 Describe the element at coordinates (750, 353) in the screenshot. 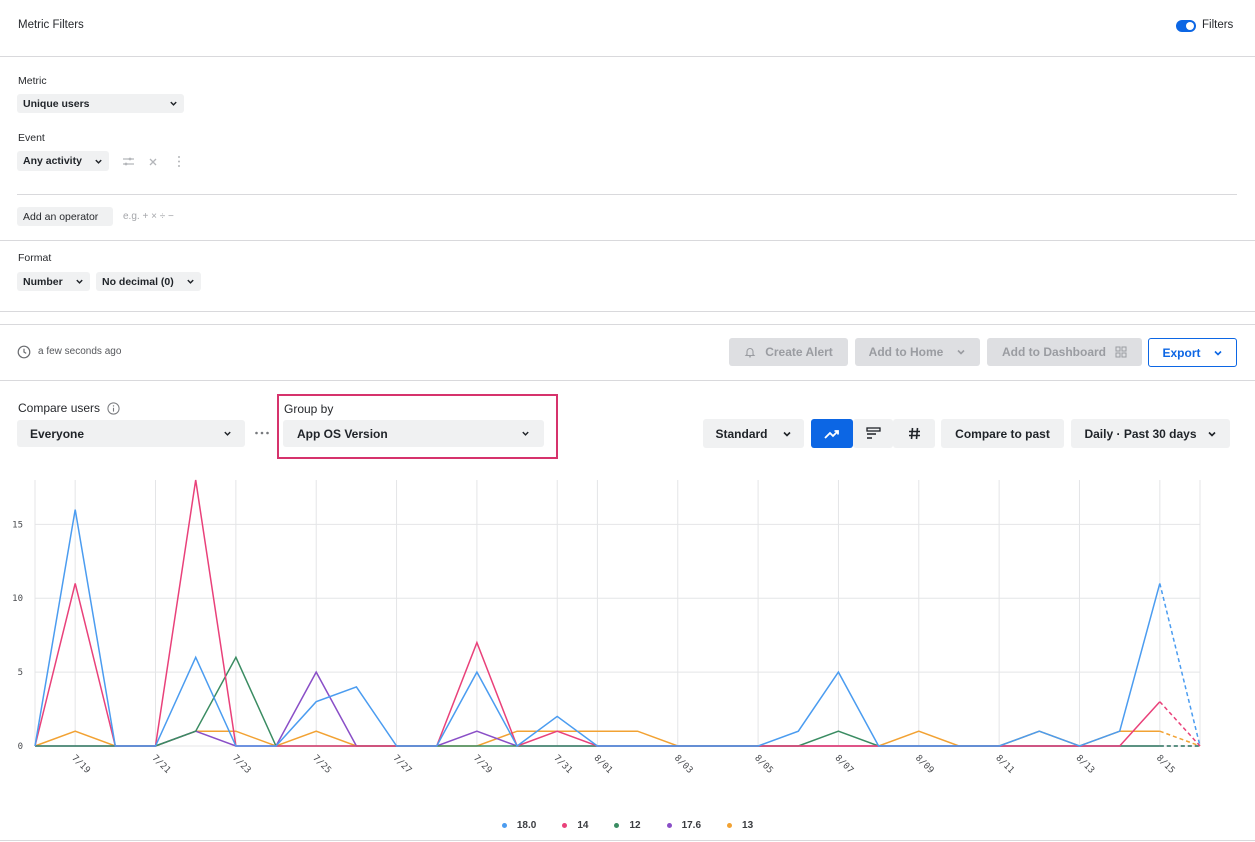

I see `bell-plus-icon` at that location.